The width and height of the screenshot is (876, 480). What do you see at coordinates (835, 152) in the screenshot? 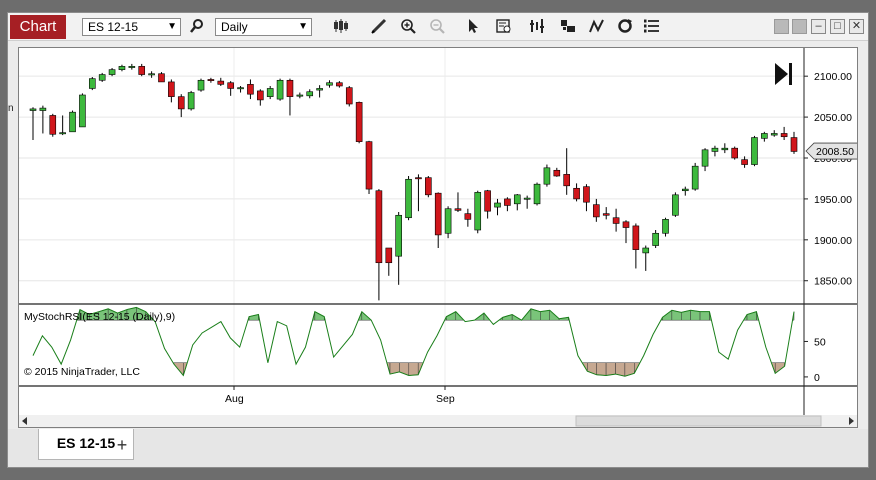
I see `last-price-label: 2008.50` at bounding box center [835, 152].